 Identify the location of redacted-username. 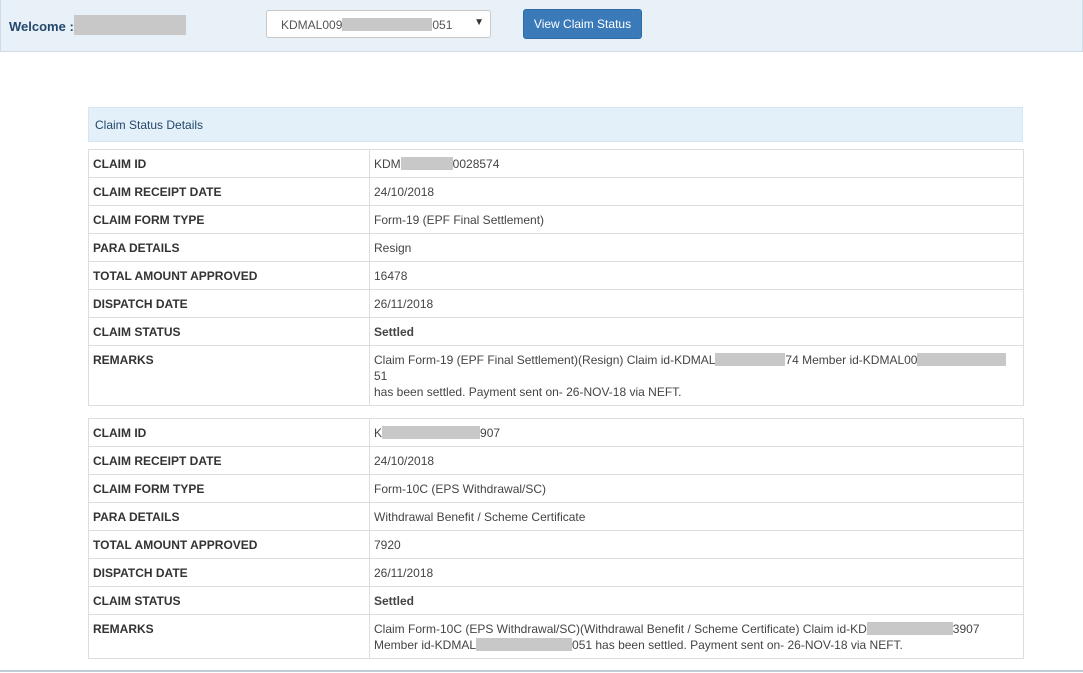
(130, 25).